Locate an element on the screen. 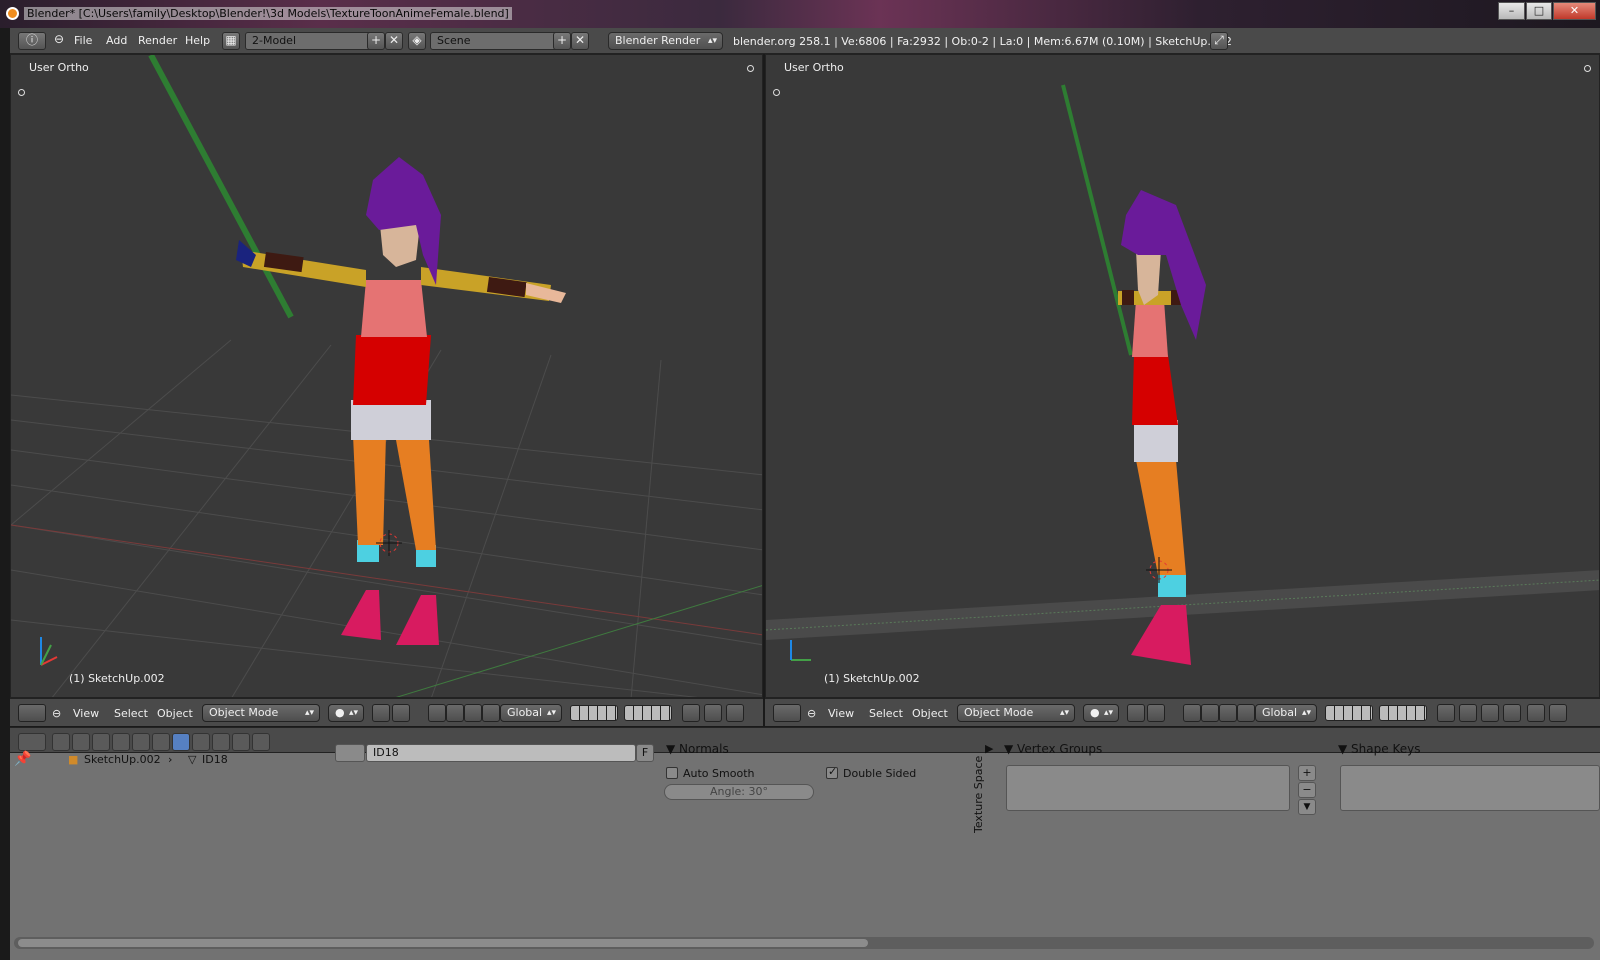  texture-space-expand-icon: ▶ is located at coordinates (989, 748).